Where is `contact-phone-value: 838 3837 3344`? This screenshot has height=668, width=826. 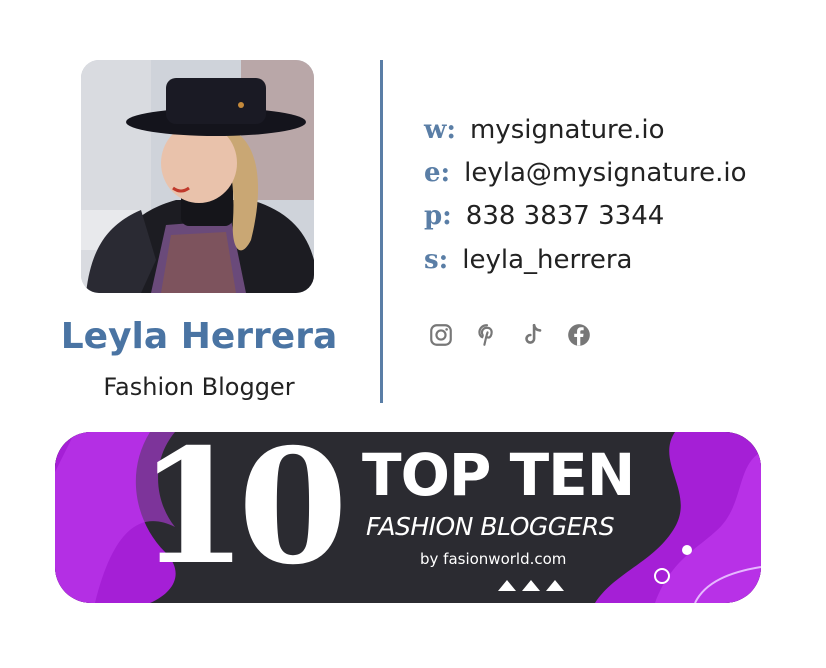 contact-phone-value: 838 3837 3344 is located at coordinates (565, 216).